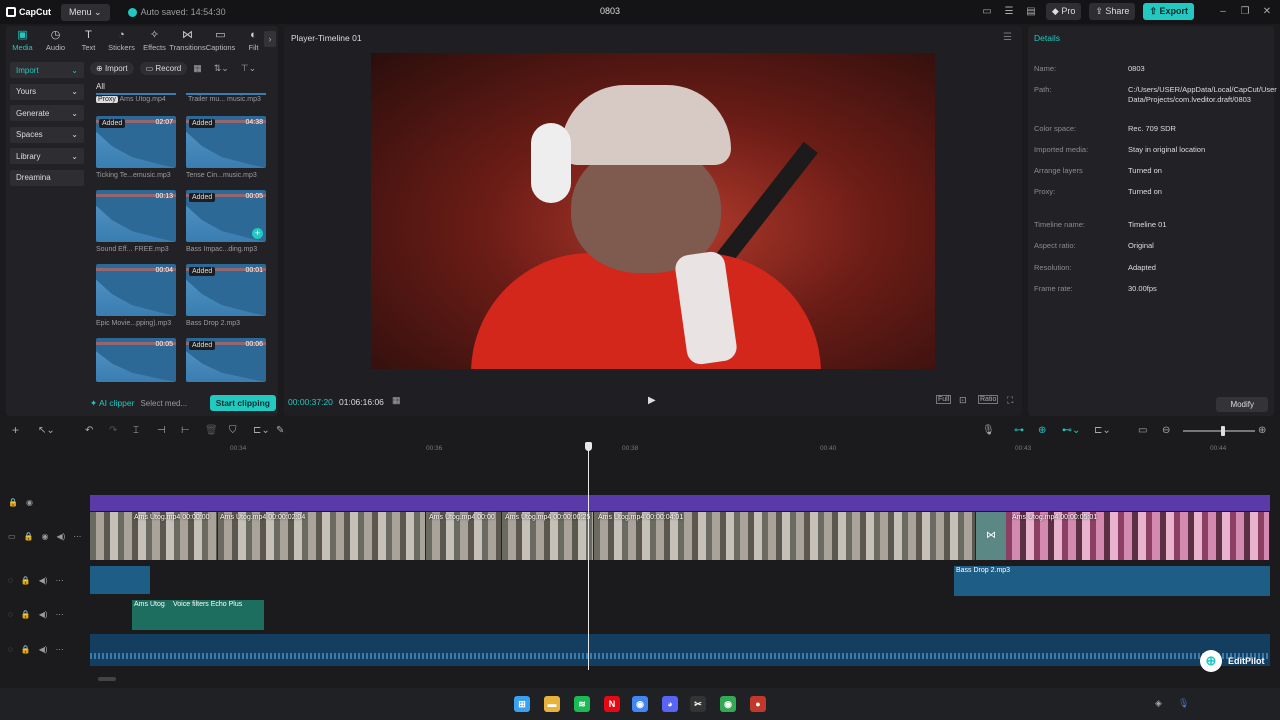 Image resolution: width=1280 pixels, height=720 pixels. What do you see at coordinates (1071, 430) in the screenshot?
I see `linkage-icon: ⊷⌄` at bounding box center [1071, 430].